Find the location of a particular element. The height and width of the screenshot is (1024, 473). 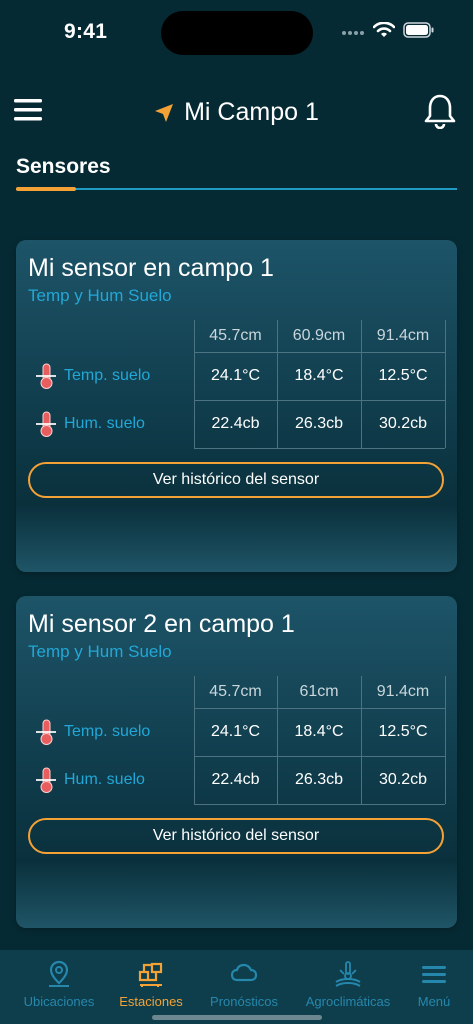

table-header-row: 45.7cm 60.9cm 91.4cm is located at coordinates (236, 336).